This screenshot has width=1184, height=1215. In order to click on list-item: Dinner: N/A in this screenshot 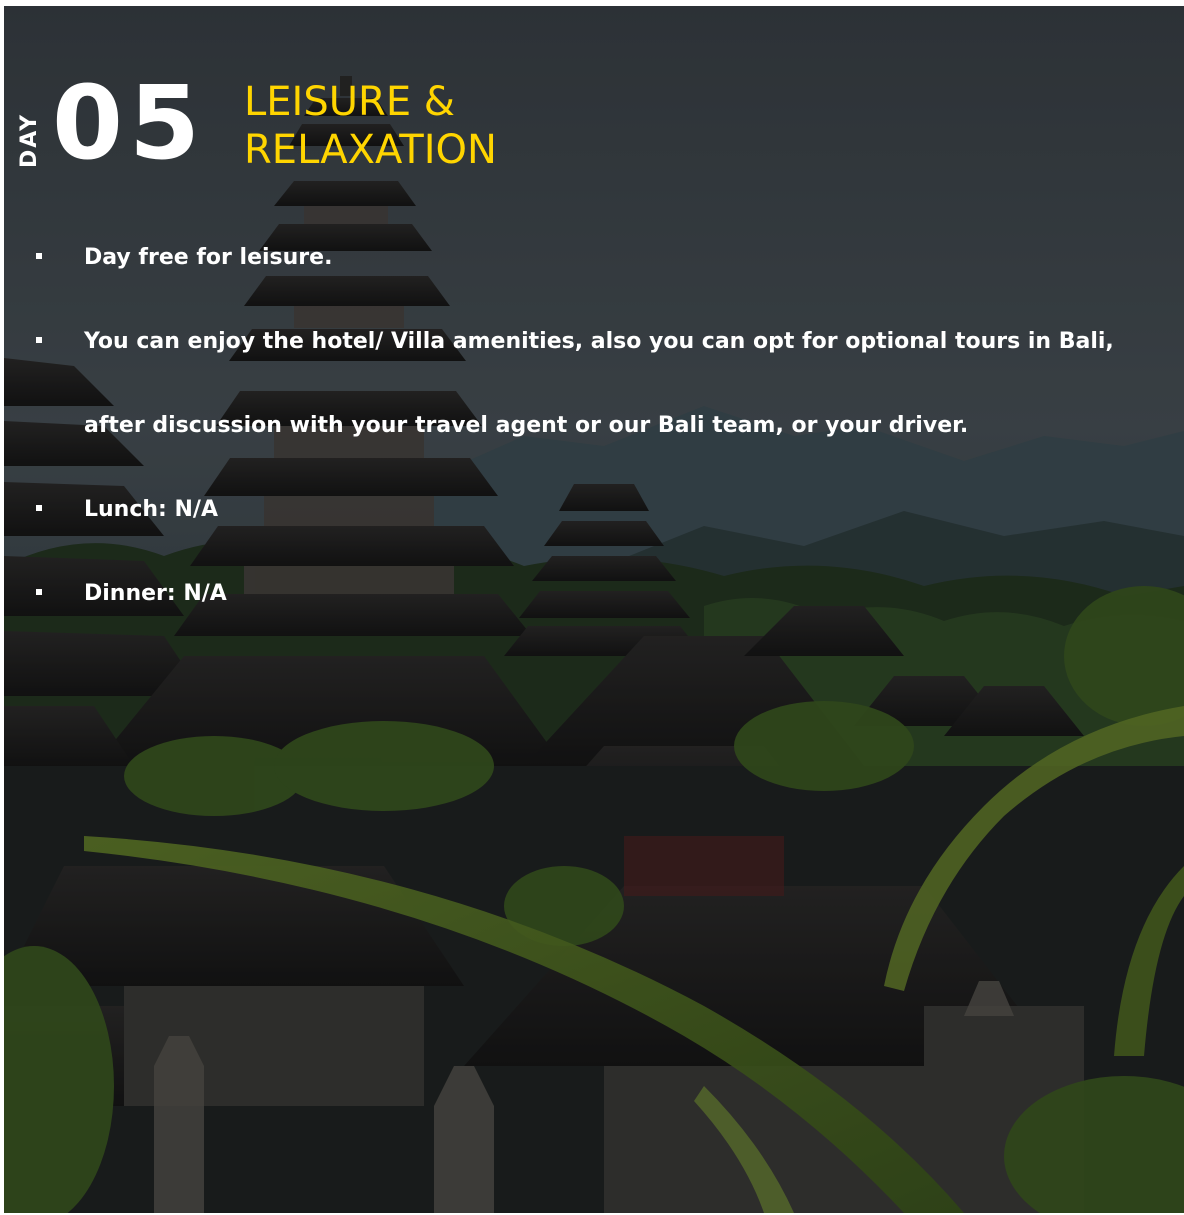, I will do `click(604, 594)`.